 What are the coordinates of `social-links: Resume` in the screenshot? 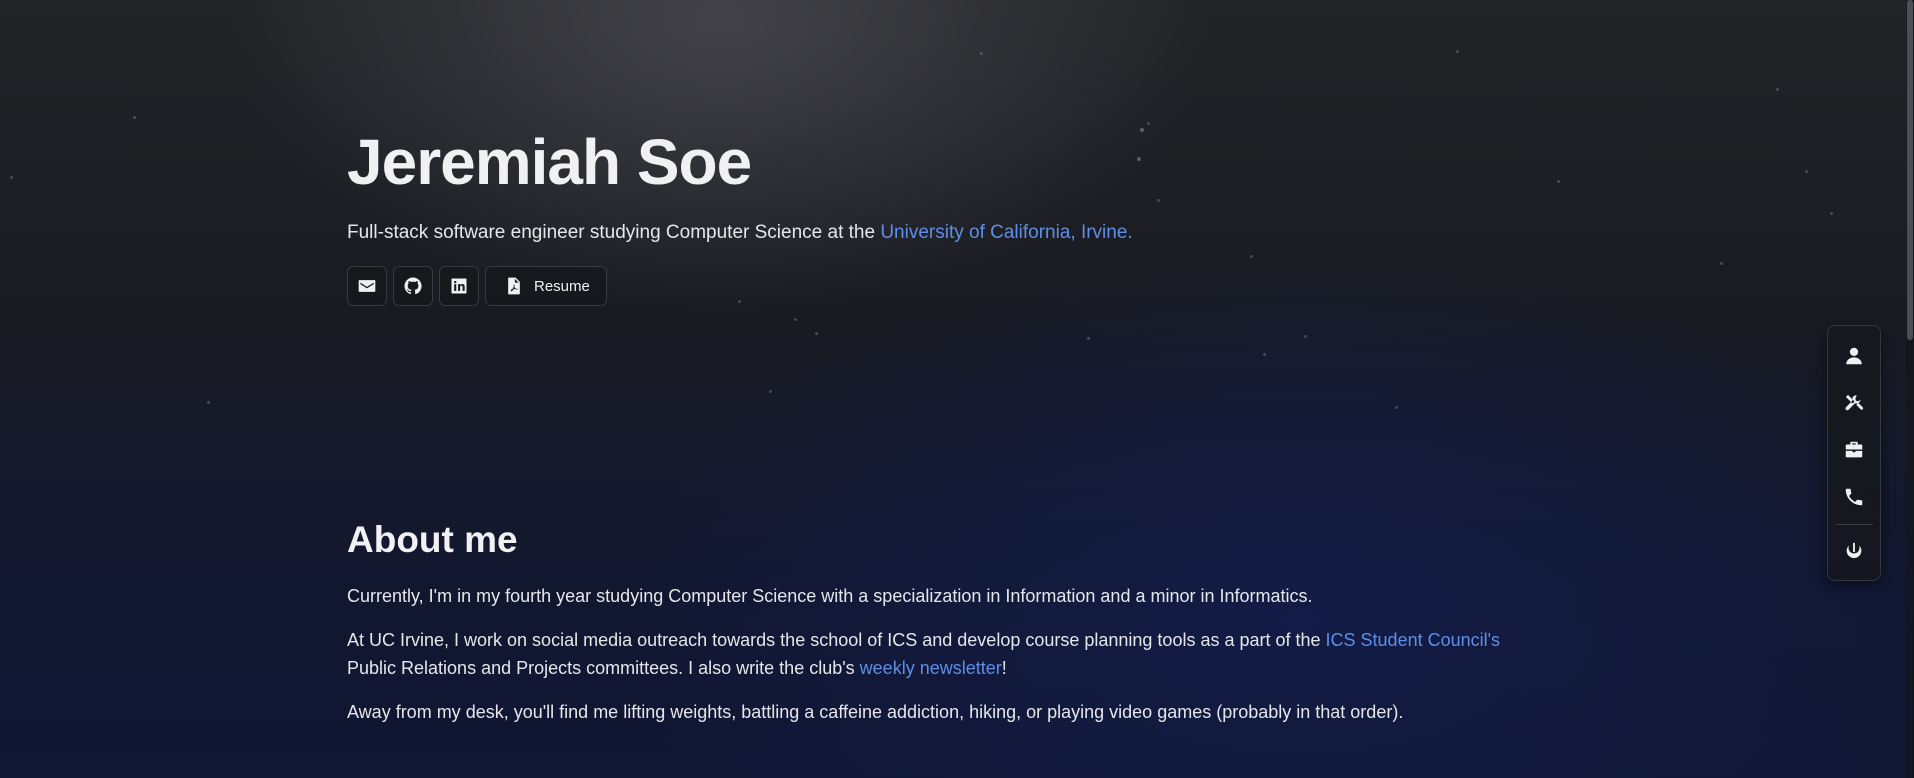 It's located at (740, 286).